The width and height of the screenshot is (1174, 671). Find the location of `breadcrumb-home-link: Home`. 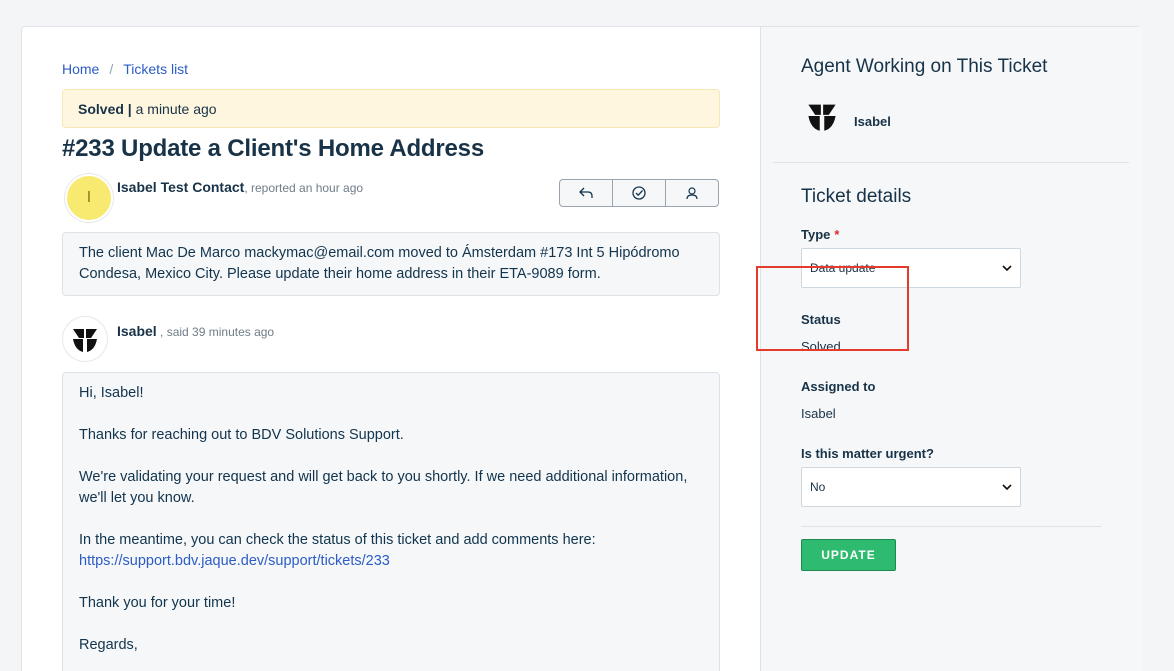

breadcrumb-home-link: Home is located at coordinates (80, 69).